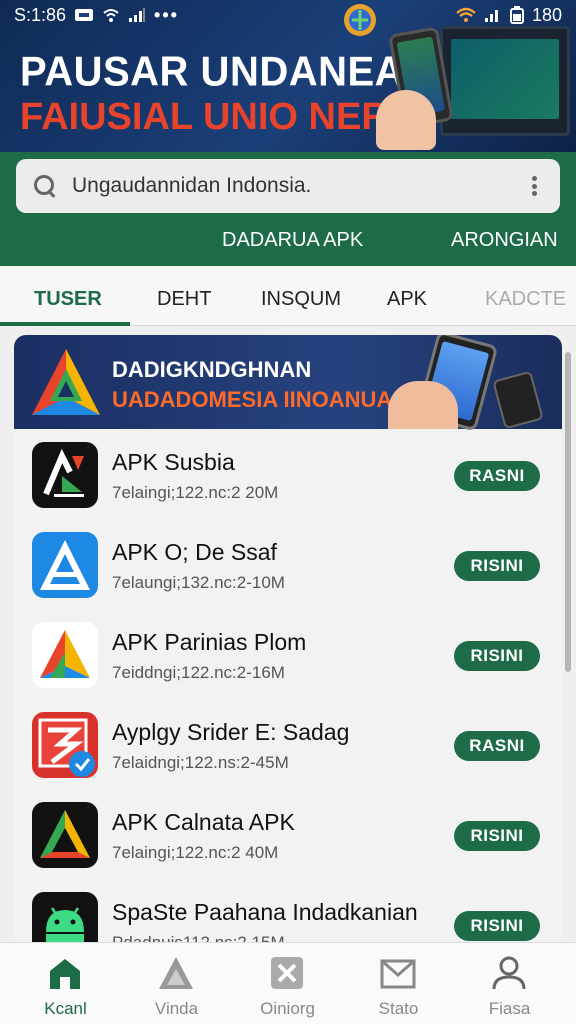  I want to click on nav-oiniorg: Oiniorg, so click(287, 983).